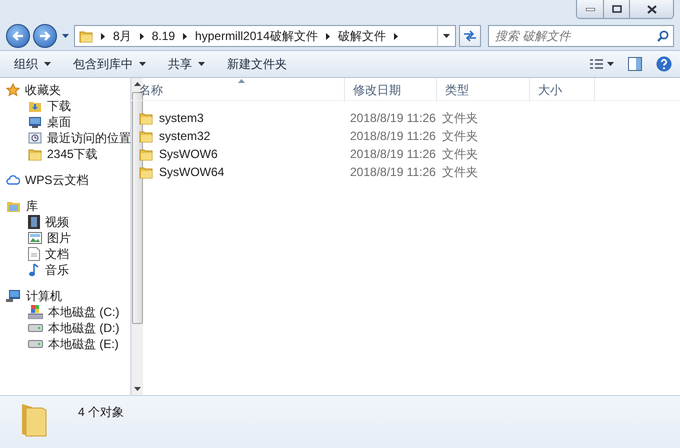 The width and height of the screenshot is (680, 448). What do you see at coordinates (57, 222) in the screenshot?
I see `sidebar-label: 视频` at bounding box center [57, 222].